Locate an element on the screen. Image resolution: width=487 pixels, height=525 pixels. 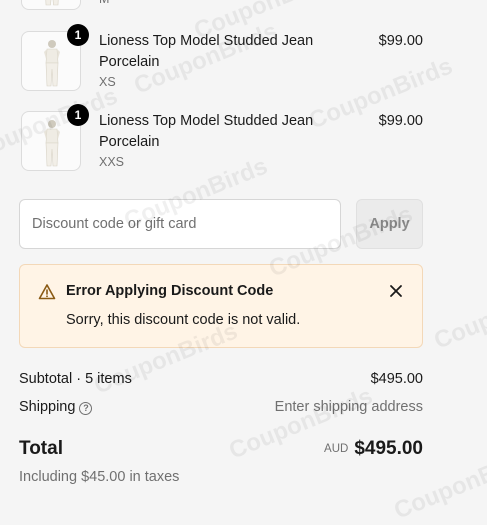
shipping-label-group: Shipping? is located at coordinates (56, 407).